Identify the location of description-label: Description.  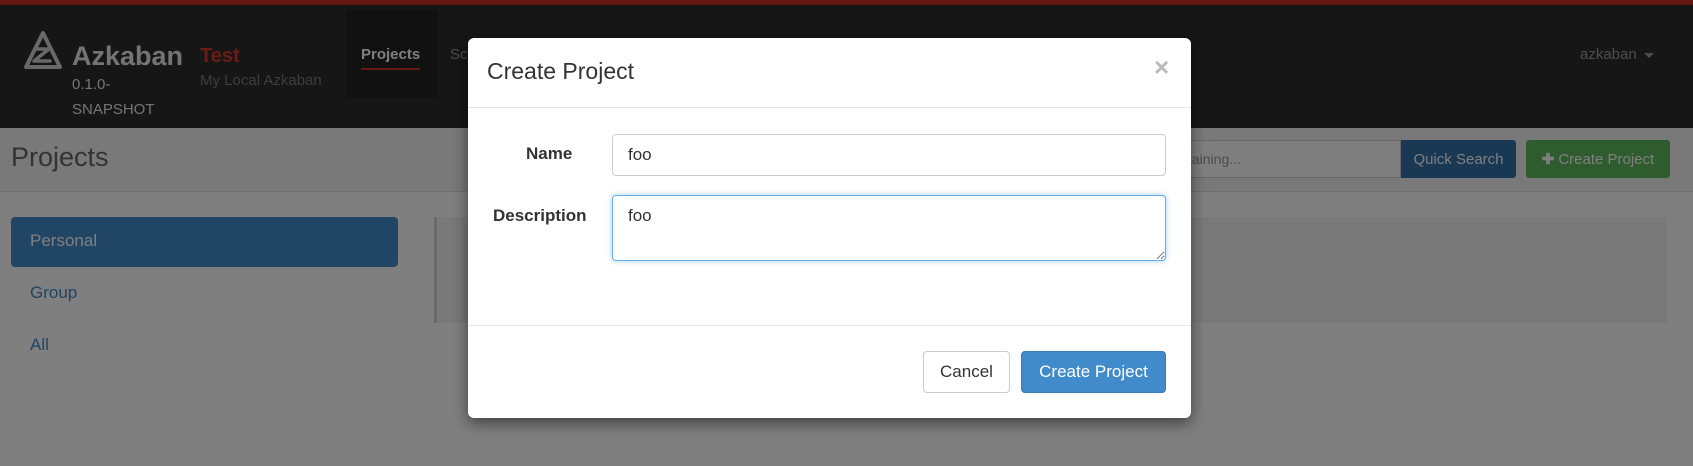
(540, 215).